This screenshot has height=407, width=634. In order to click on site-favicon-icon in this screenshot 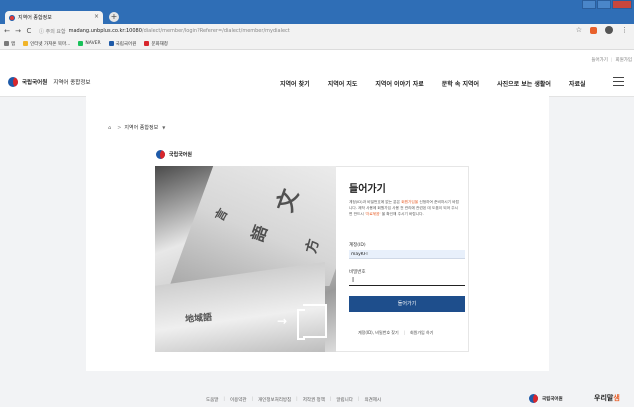, I will do `click(12, 17)`.